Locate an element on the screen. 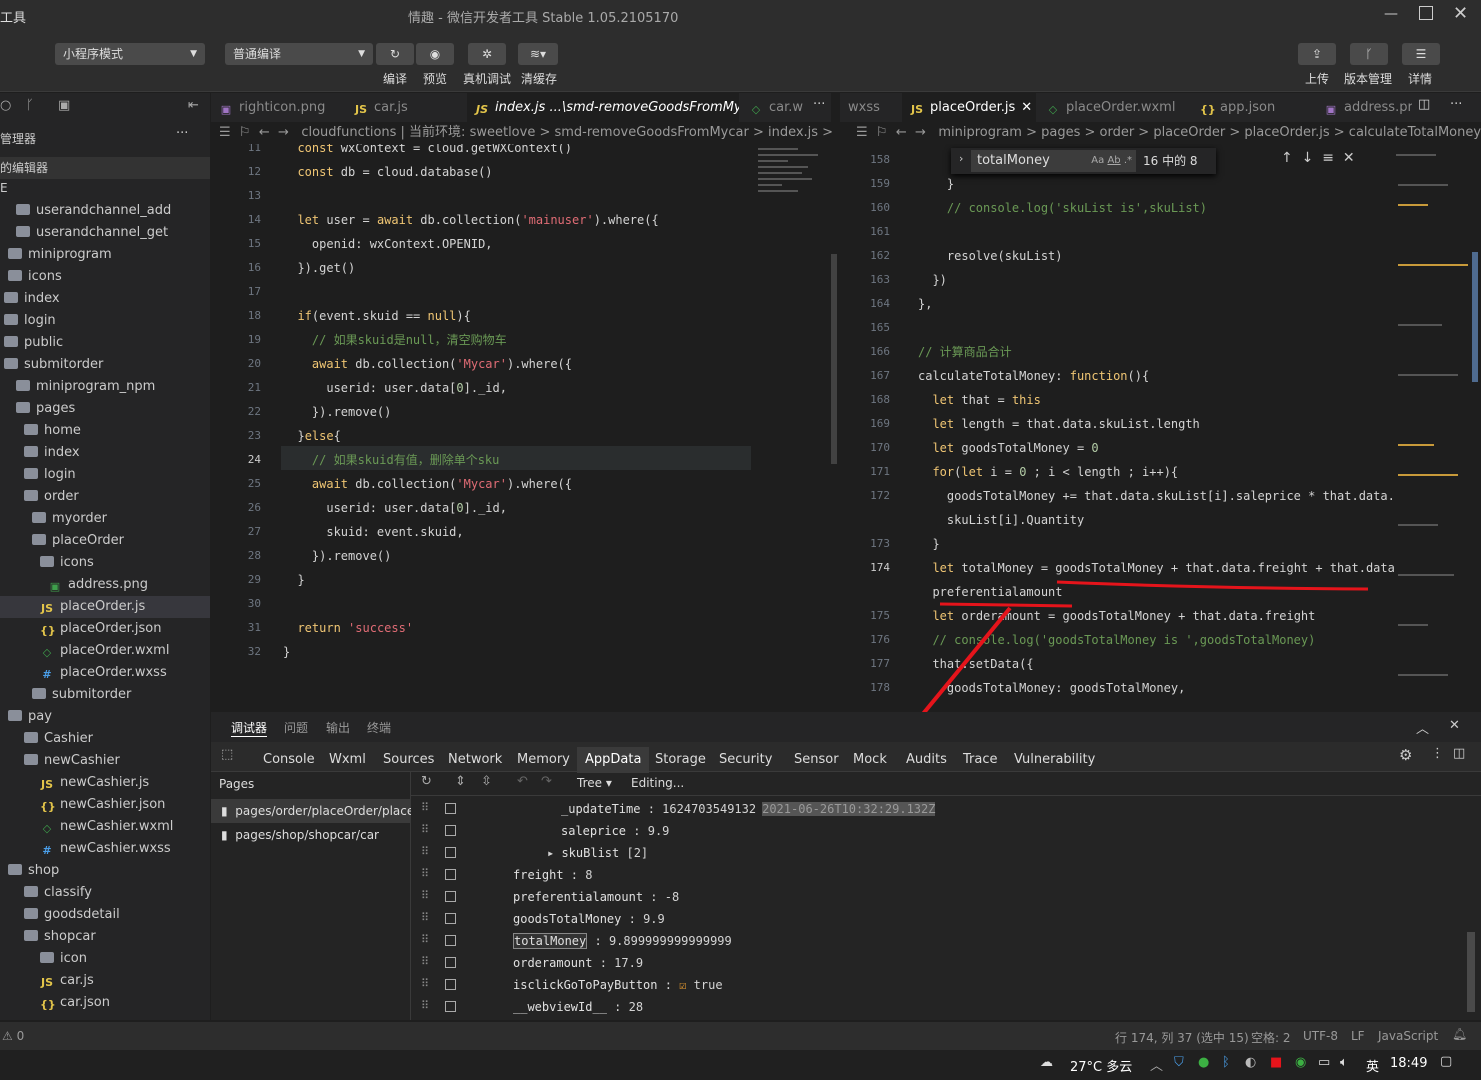 The width and height of the screenshot is (1481, 1080). maximize-icon is located at coordinates (1426, 13).